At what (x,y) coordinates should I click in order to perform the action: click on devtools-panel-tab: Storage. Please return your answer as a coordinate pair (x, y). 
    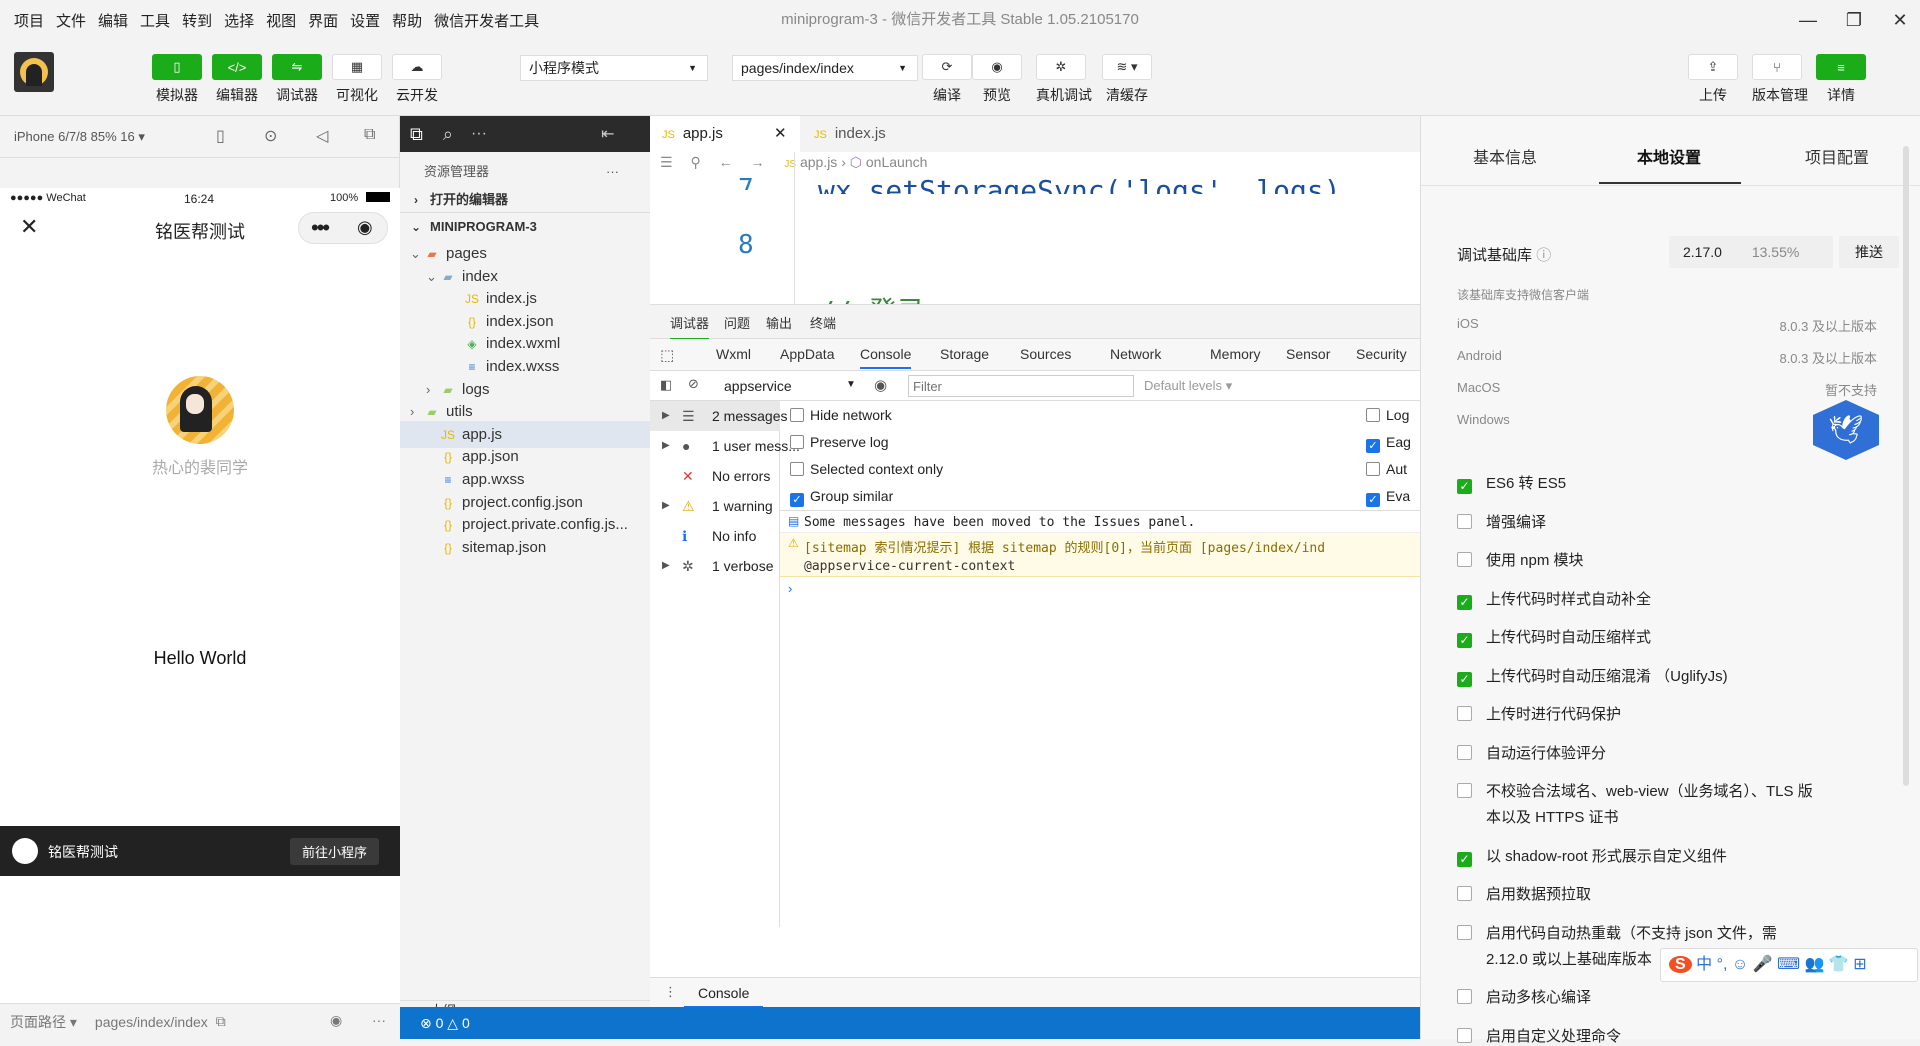
    Looking at the image, I should click on (964, 354).